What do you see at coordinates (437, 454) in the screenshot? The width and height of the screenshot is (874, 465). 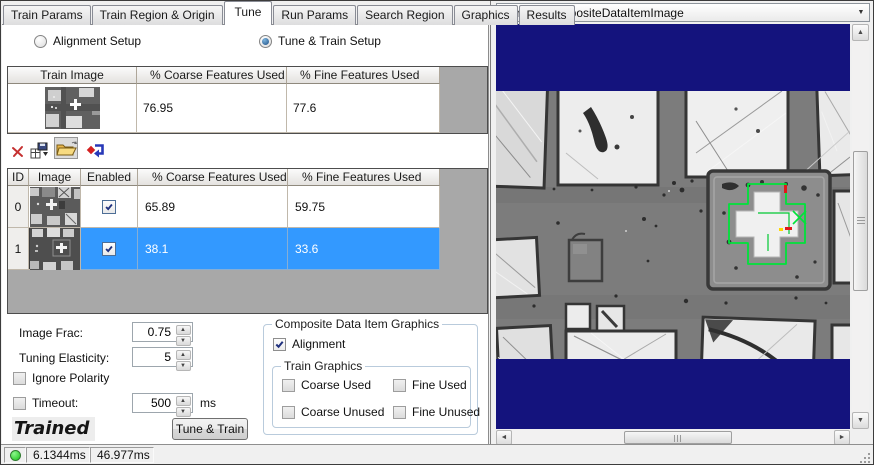 I see `status-bar: 6.1344ms 46.977ms` at bounding box center [437, 454].